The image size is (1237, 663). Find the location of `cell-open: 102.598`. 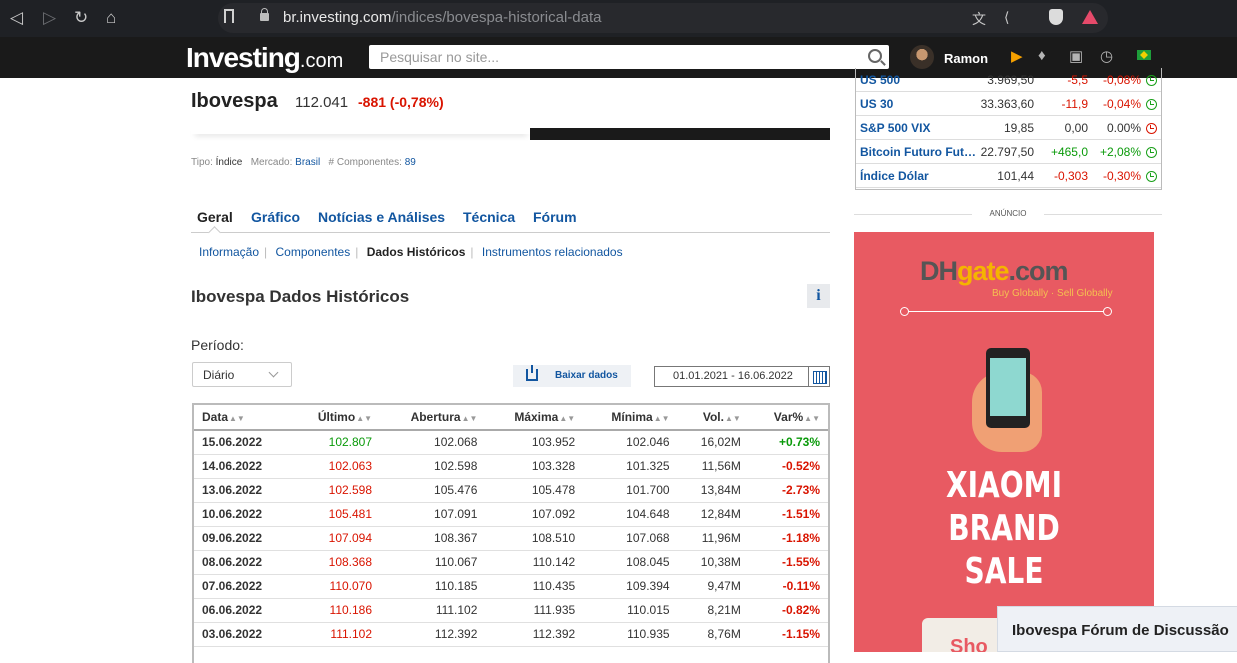

cell-open: 102.598 is located at coordinates (433, 466).